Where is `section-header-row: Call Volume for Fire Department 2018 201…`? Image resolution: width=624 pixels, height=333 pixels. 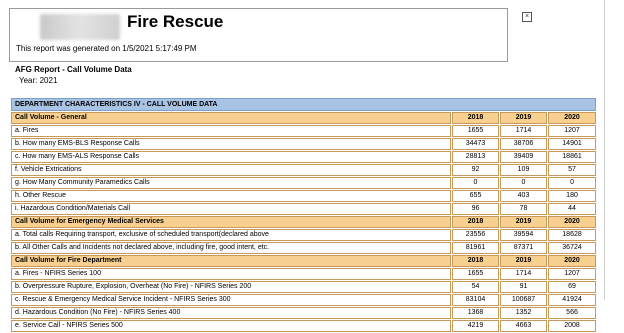
section-header-row: Call Volume for Fire Department 2018 201… is located at coordinates (304, 261).